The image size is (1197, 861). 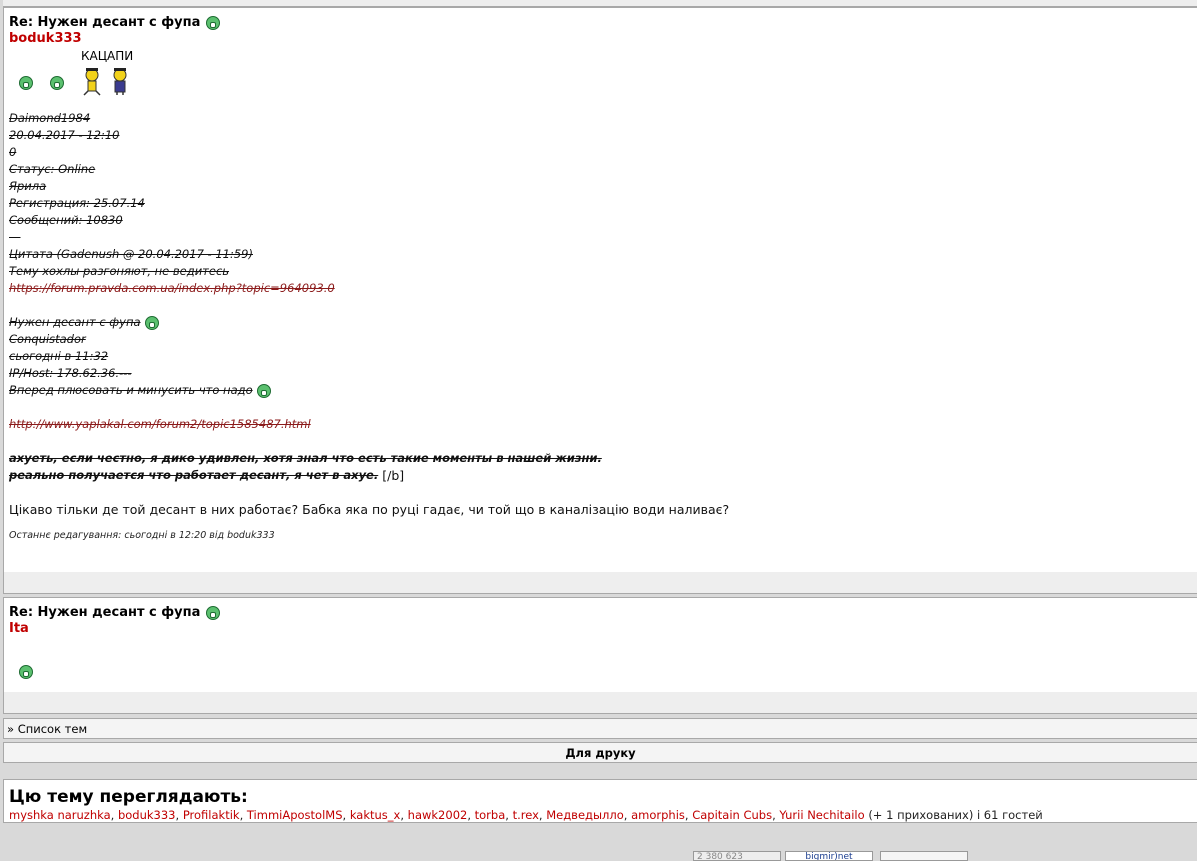 What do you see at coordinates (70, 373) in the screenshot?
I see `quote-line: IP/Host: 178.62.36.---` at bounding box center [70, 373].